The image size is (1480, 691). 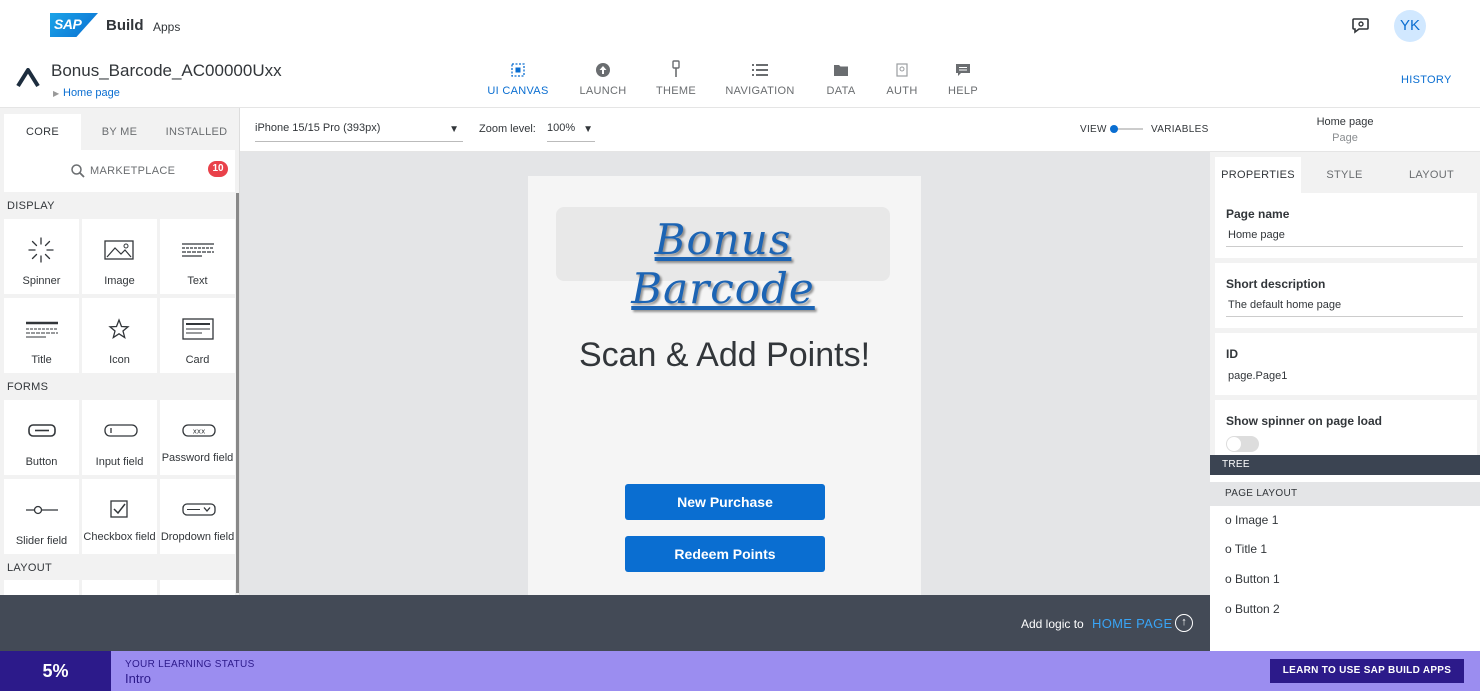 I want to click on feedback-icon, so click(x=1361, y=25).